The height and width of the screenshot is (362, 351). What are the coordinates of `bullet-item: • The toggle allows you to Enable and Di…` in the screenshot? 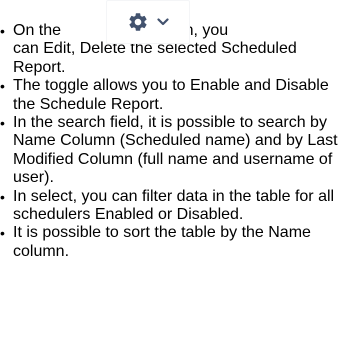 It's located at (175, 95).